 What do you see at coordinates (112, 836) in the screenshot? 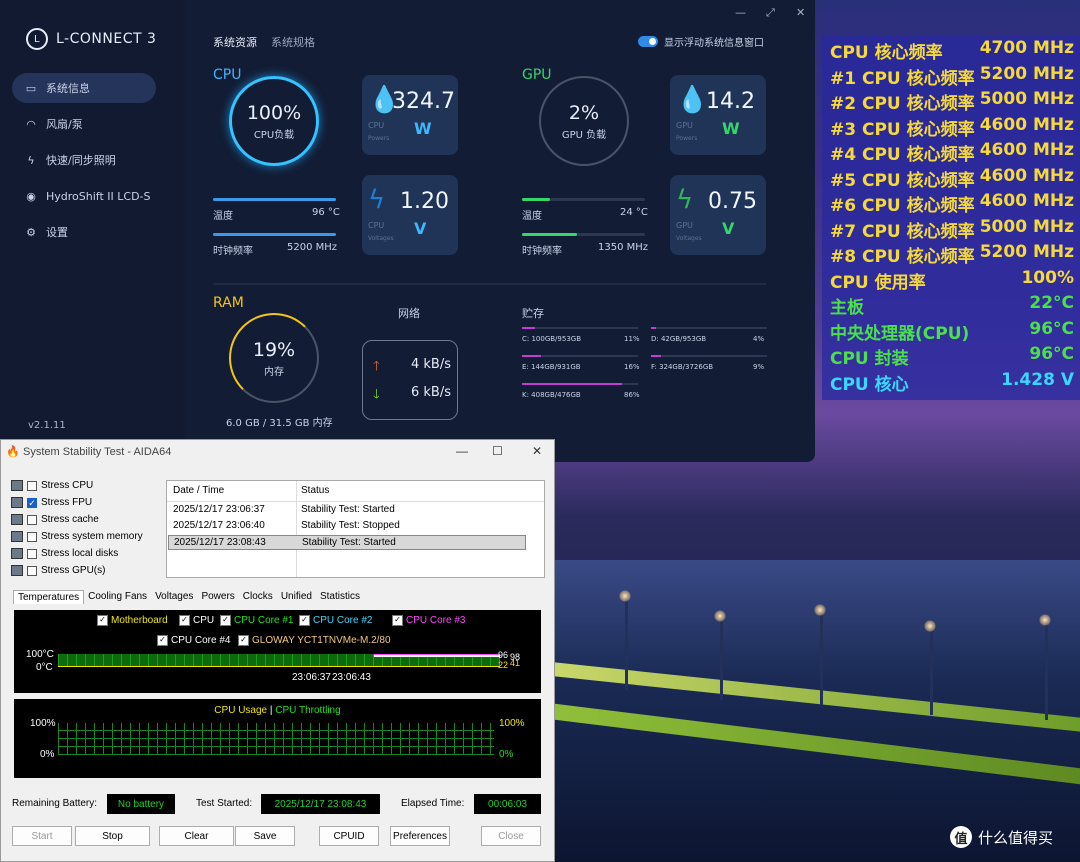
I see `stop-button: Stop` at bounding box center [112, 836].